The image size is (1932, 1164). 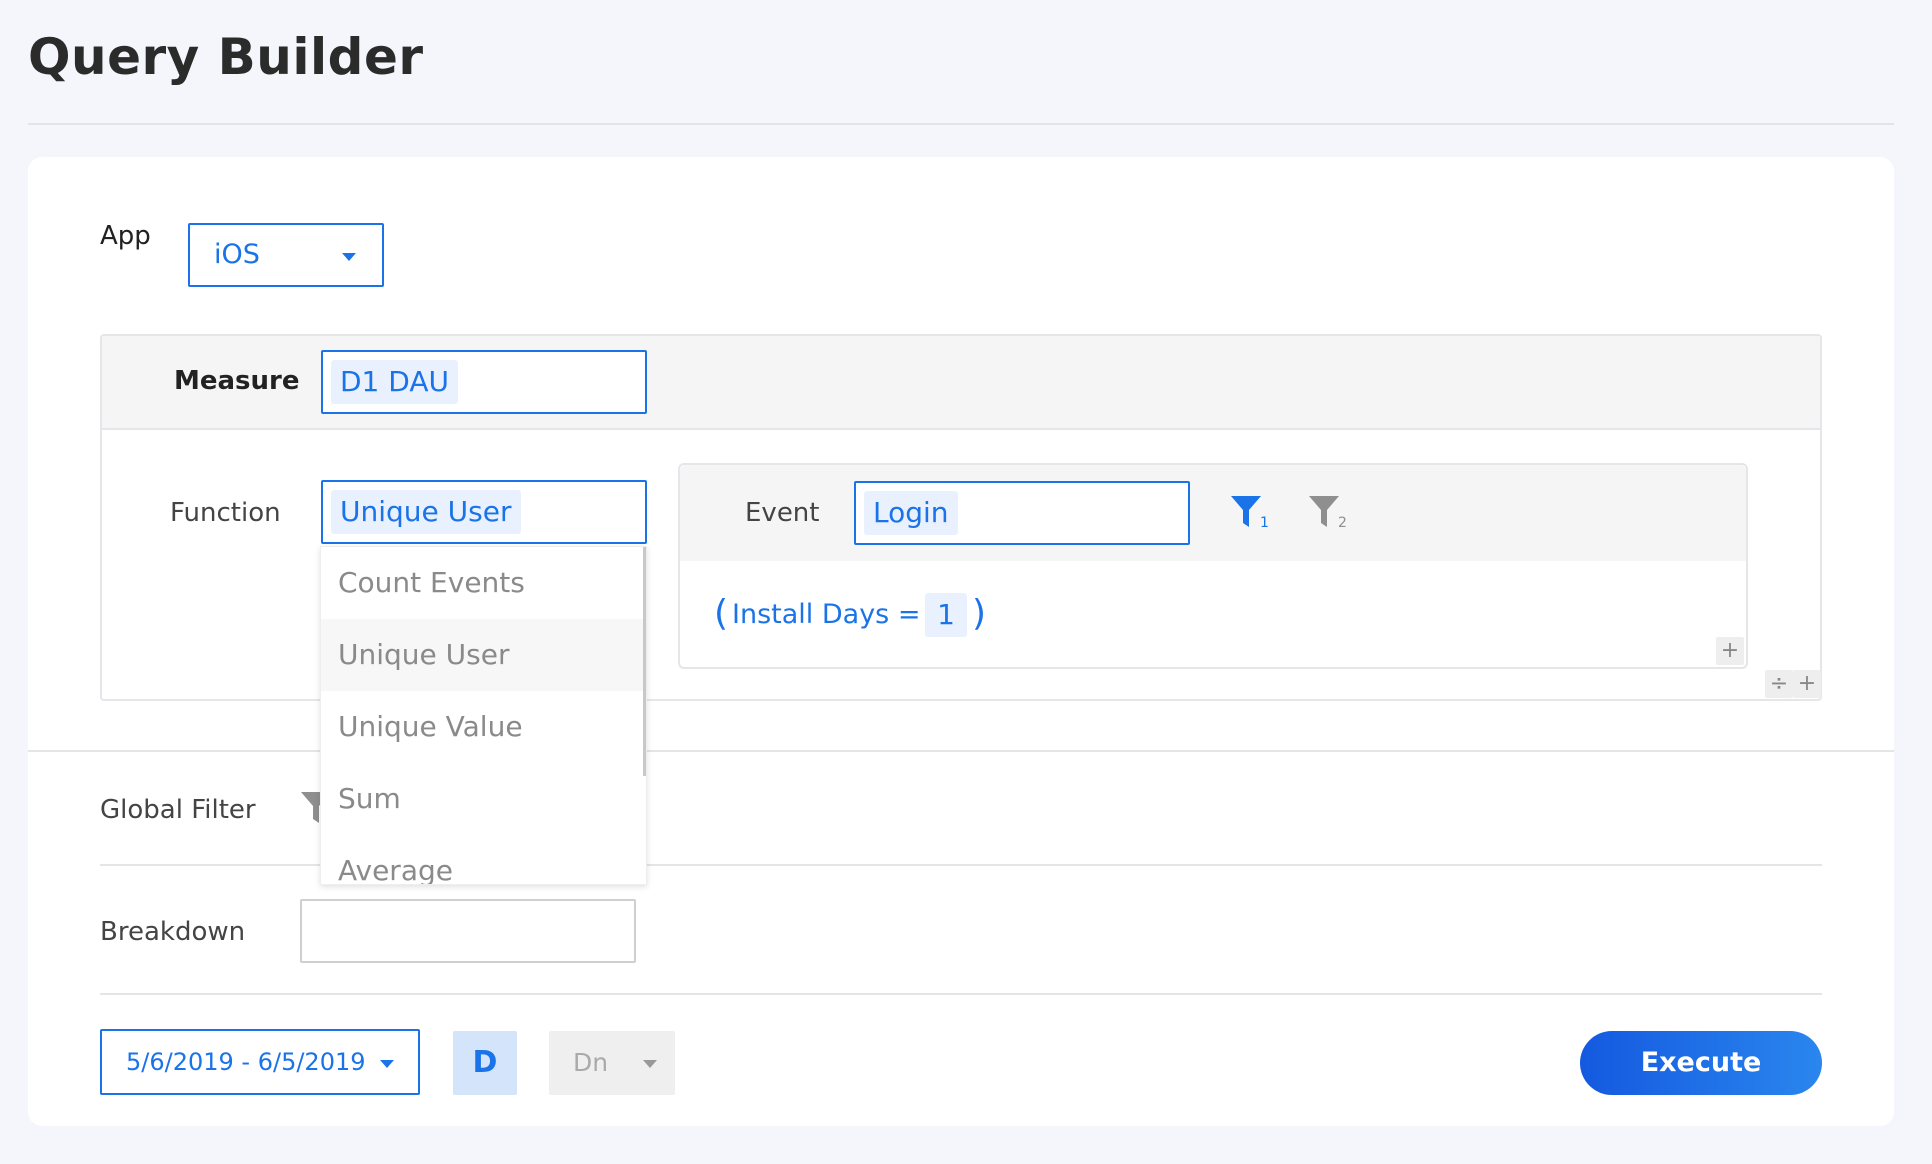 What do you see at coordinates (911, 513) in the screenshot?
I see `event-chip: Login` at bounding box center [911, 513].